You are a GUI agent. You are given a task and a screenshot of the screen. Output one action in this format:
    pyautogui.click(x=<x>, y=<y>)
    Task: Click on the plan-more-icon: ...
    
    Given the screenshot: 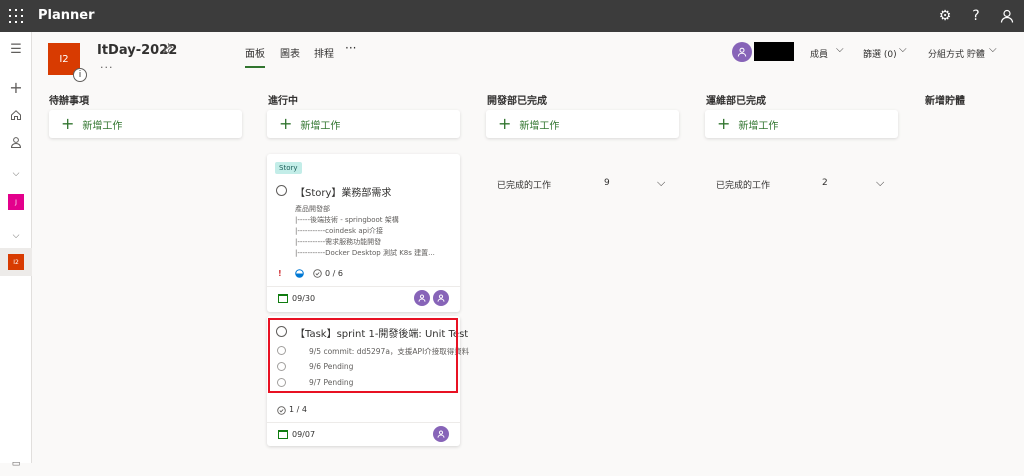 What is the action you would take?
    pyautogui.click(x=107, y=64)
    